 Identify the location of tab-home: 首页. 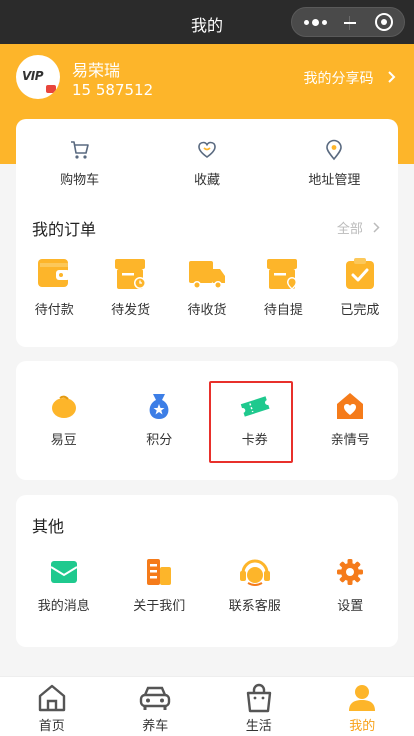
(52, 706).